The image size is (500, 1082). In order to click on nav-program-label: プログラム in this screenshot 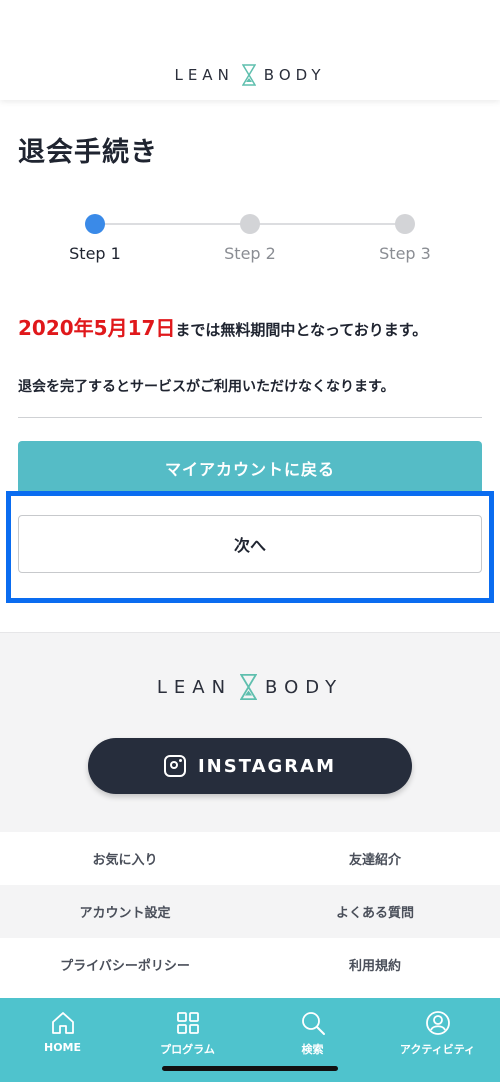, I will do `click(187, 1049)`.